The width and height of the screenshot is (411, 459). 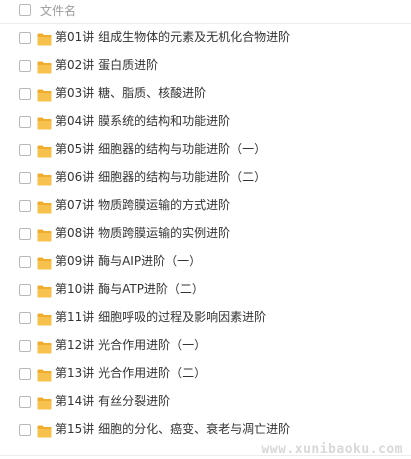 I want to click on file-row: 第06讲 细胞器的结构与功能进阶（二）, so click(x=205, y=178).